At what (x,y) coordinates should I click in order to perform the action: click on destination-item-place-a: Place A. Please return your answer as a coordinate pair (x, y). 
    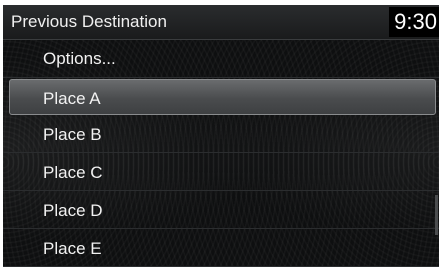
    Looking at the image, I should click on (222, 97).